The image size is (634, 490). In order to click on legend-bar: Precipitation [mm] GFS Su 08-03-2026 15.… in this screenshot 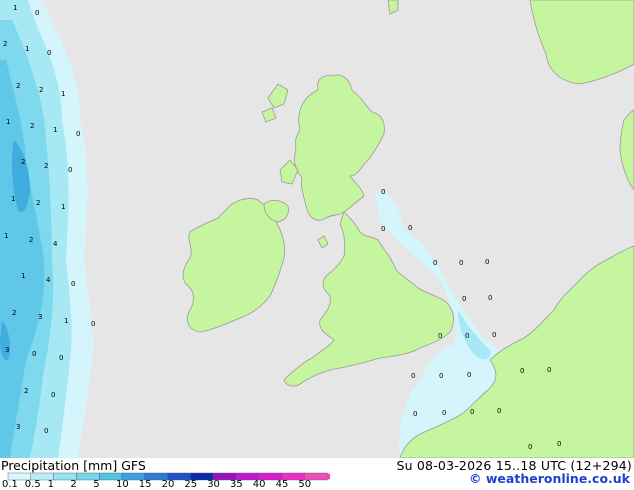, I will do `click(317, 474)`.